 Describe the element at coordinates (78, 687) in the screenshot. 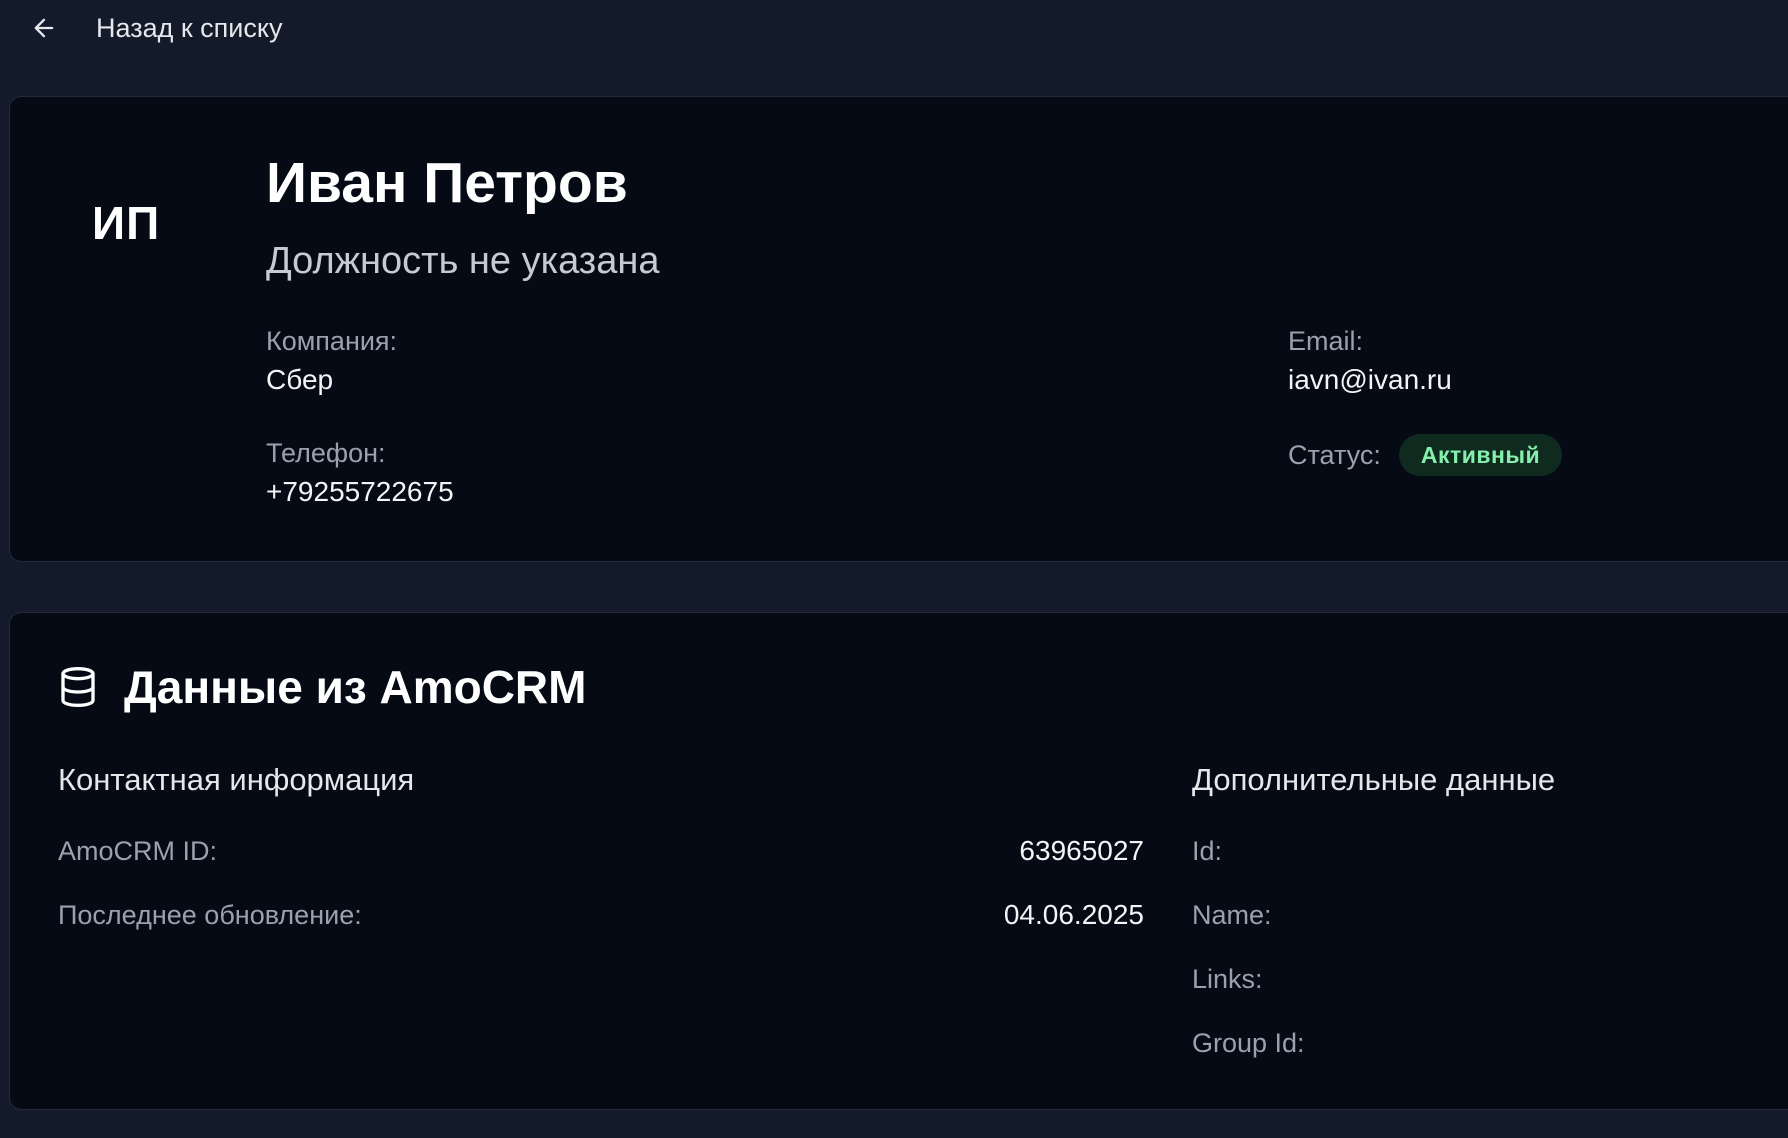

I see `database-icon` at that location.